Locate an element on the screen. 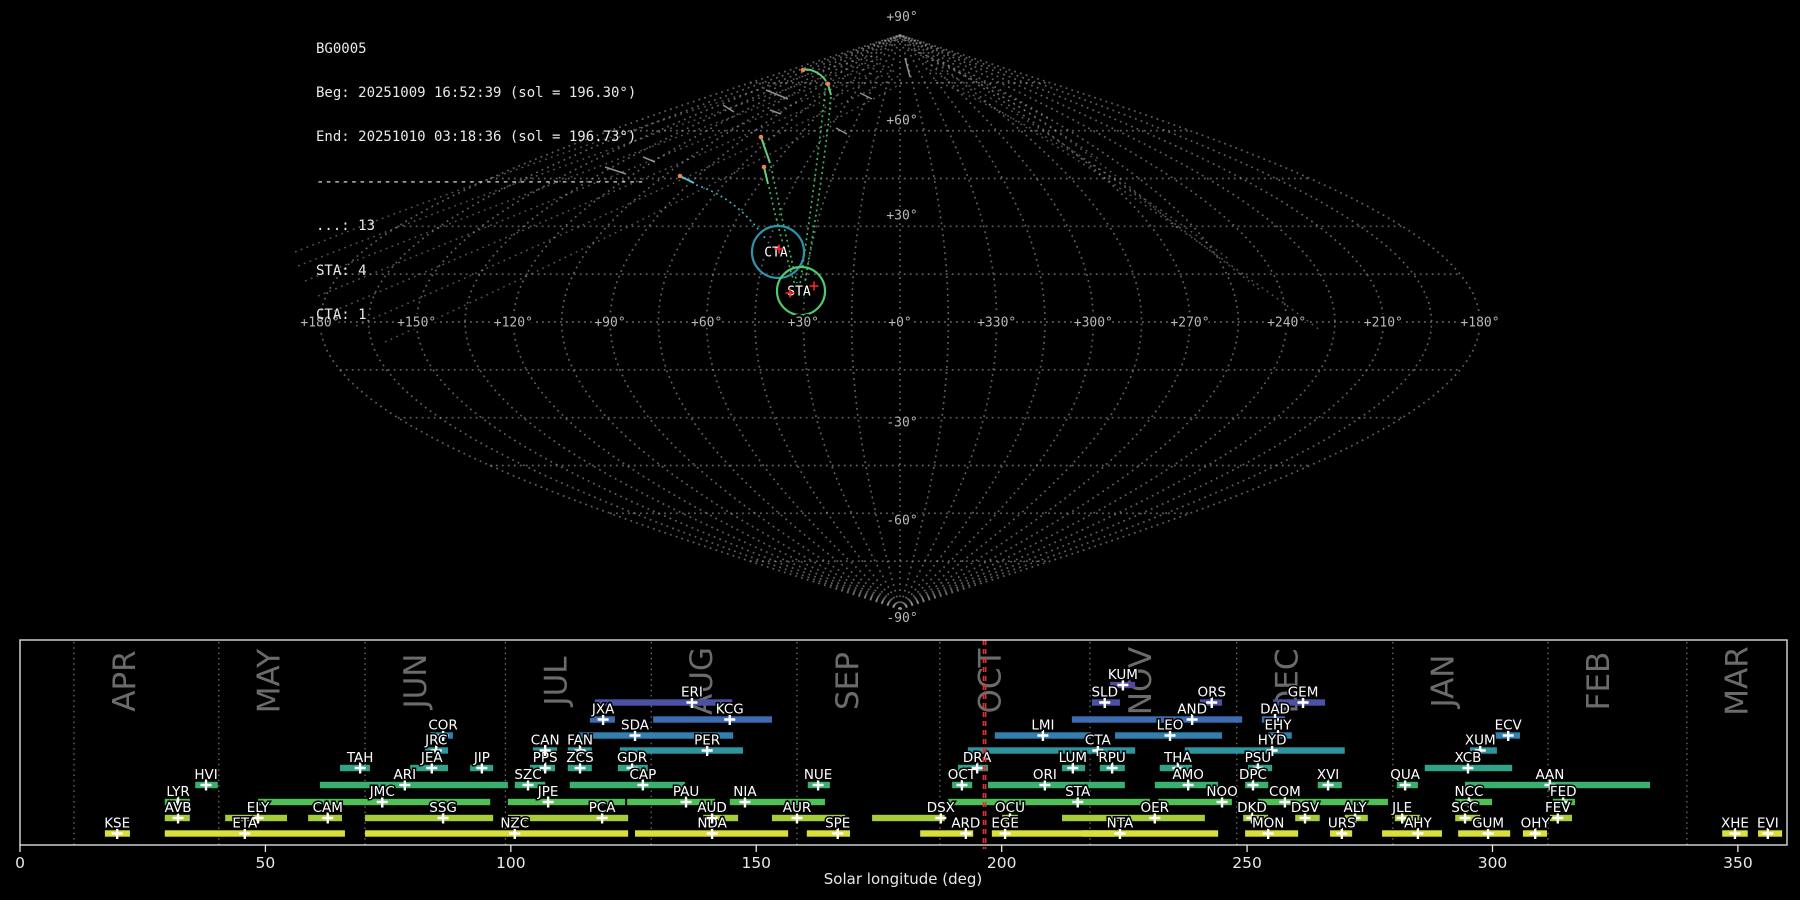 This screenshot has height=900, width=1800. shower-bar-CAP is located at coordinates (627, 785).